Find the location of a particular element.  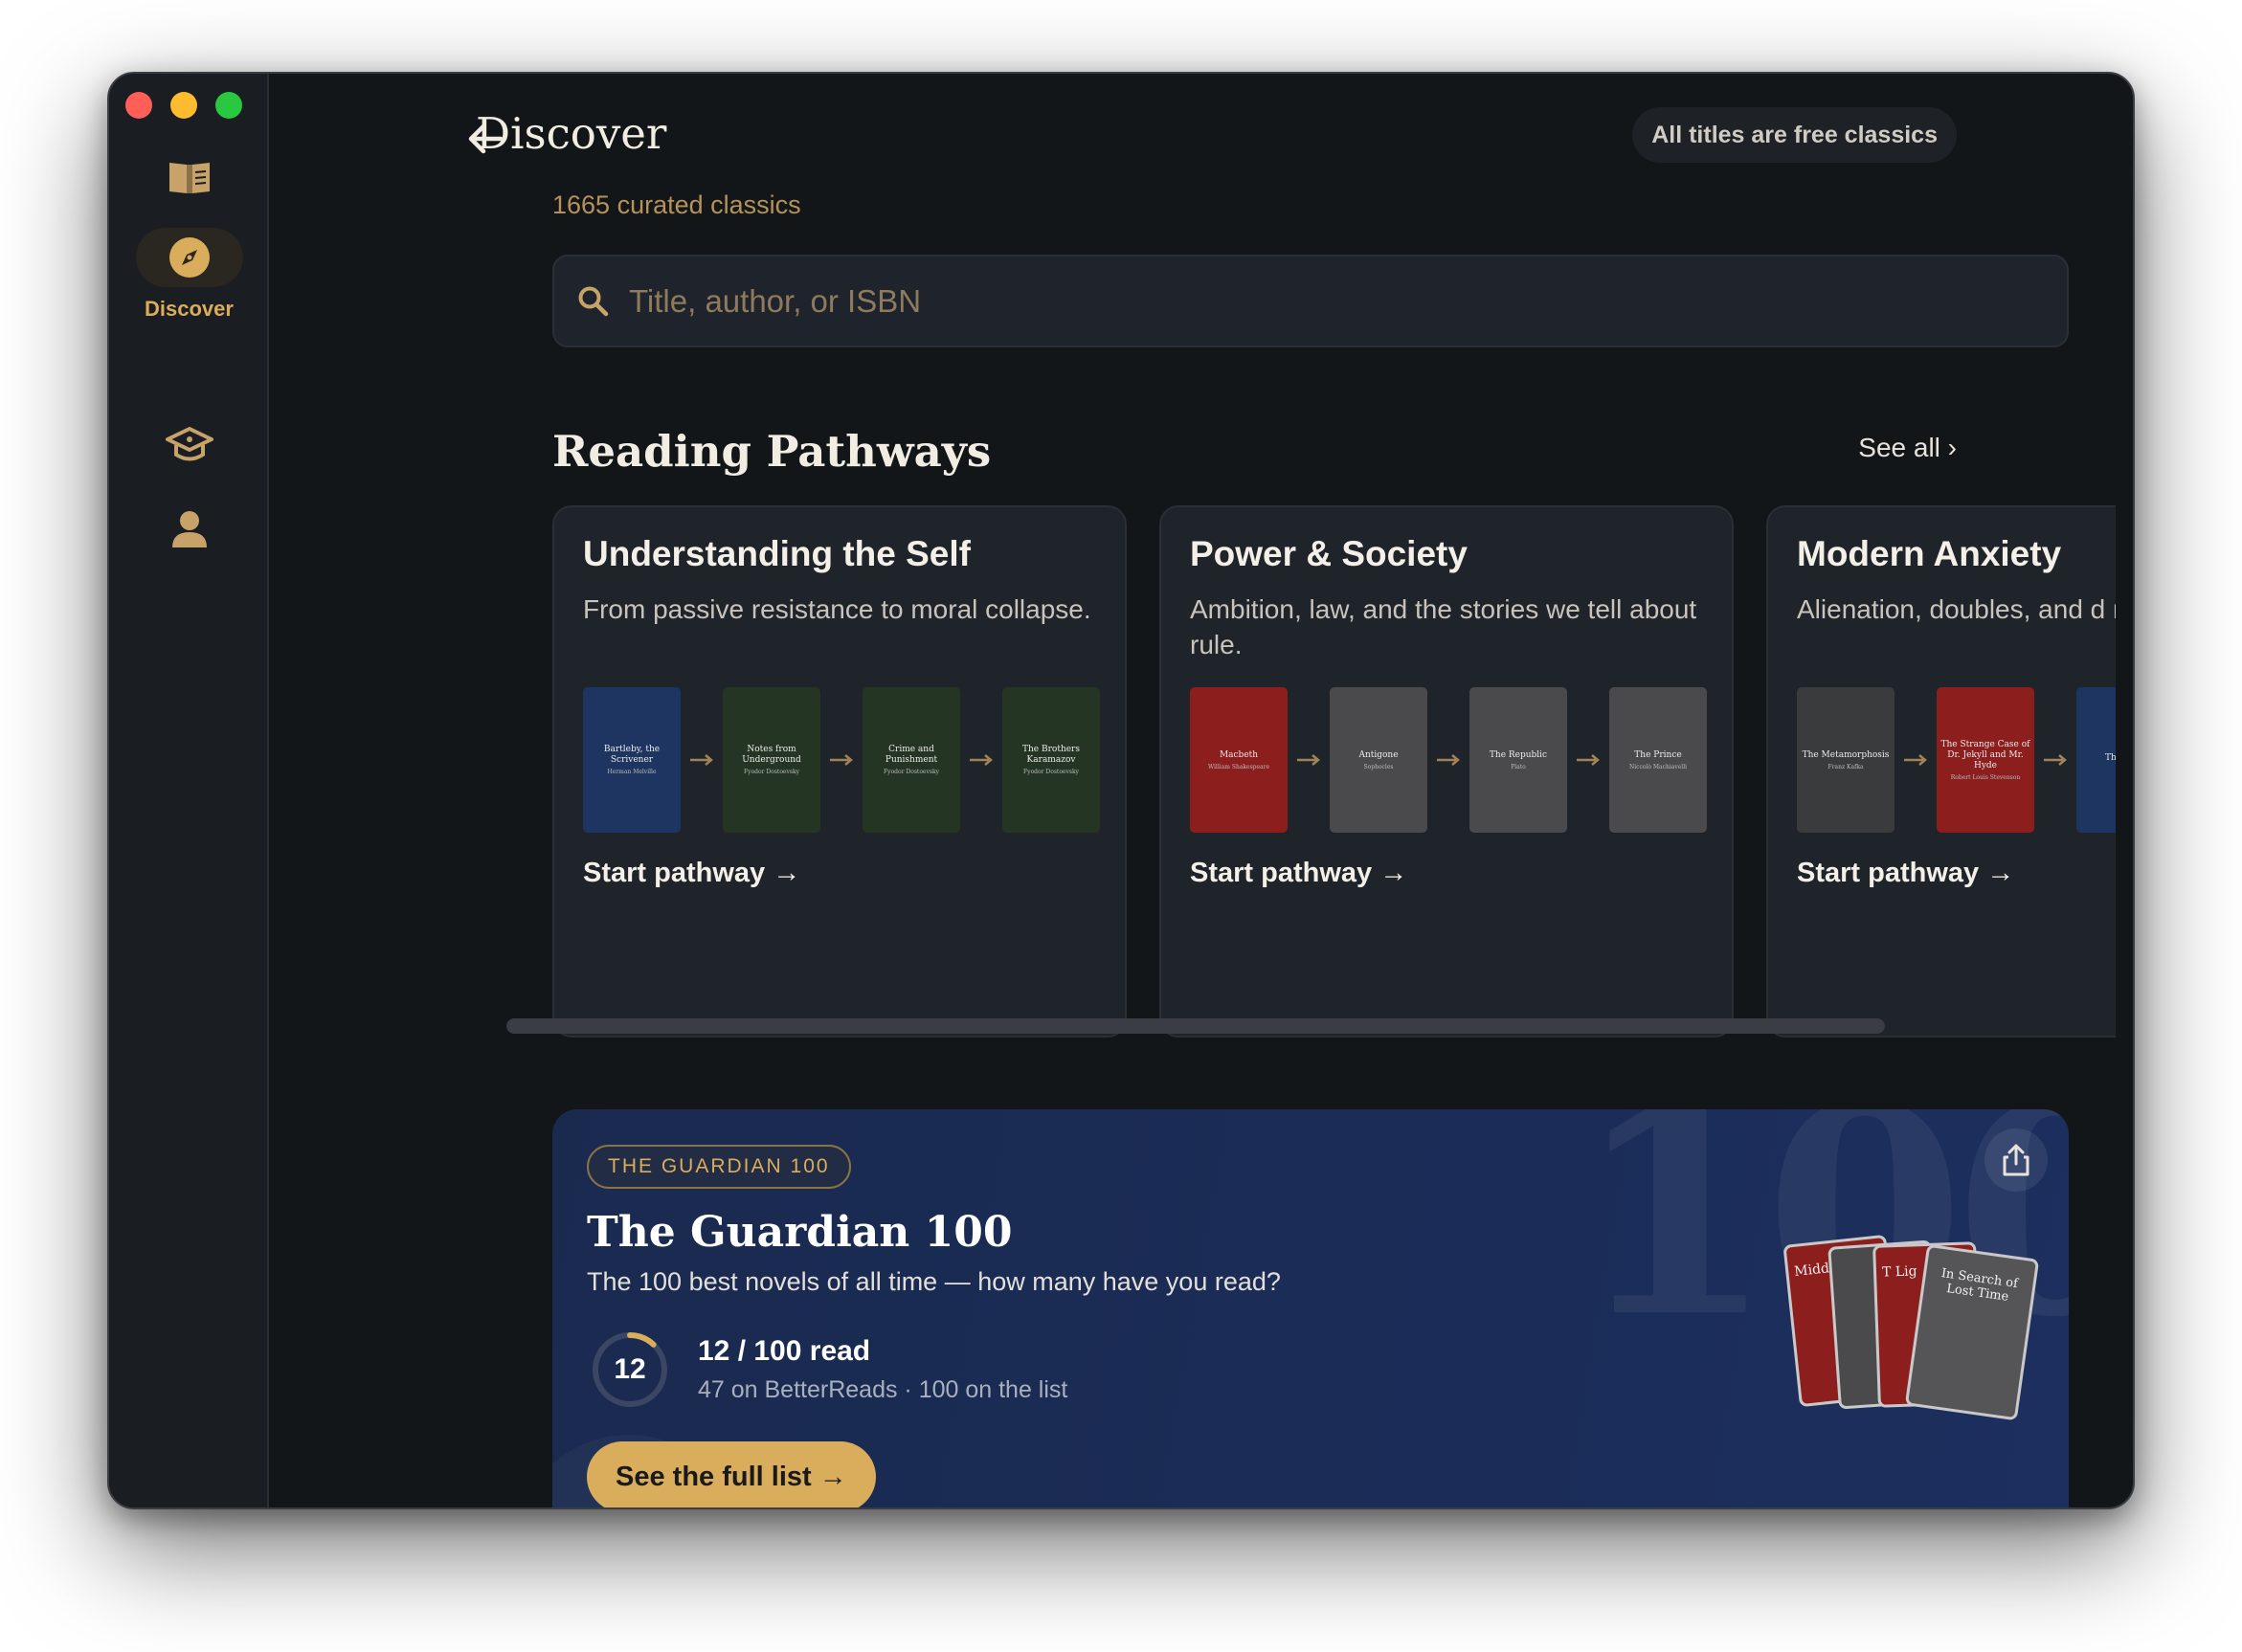

book-cover-title: The Prince is located at coordinates (1658, 754).